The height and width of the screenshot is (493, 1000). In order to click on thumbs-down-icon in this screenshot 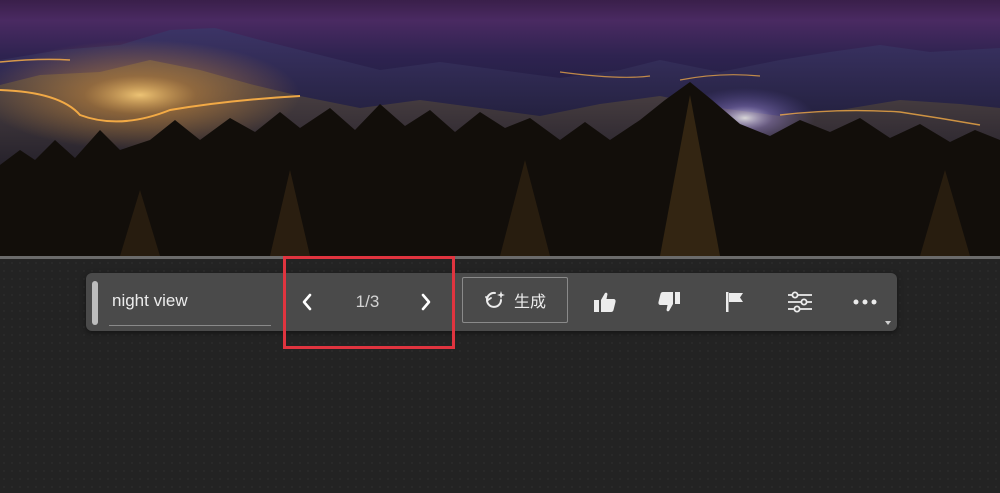, I will do `click(669, 302)`.